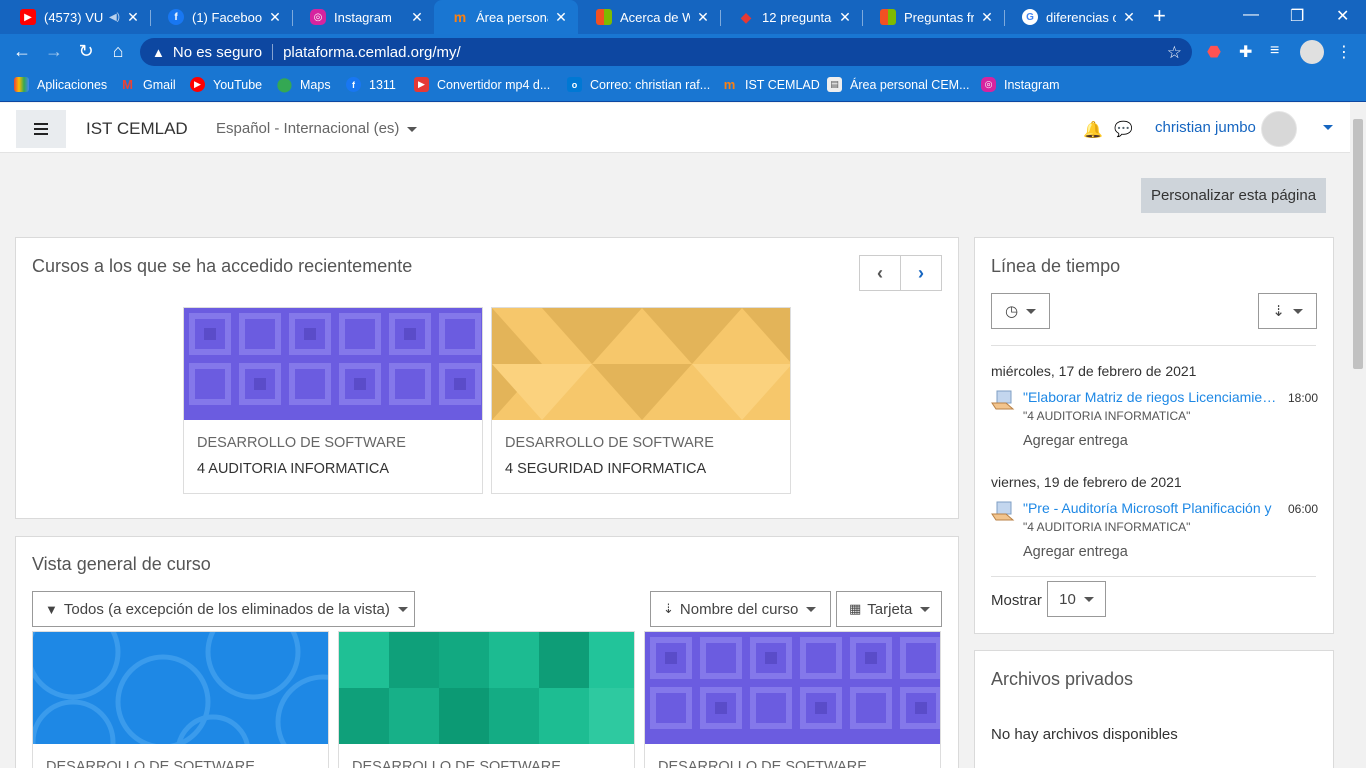  Describe the element at coordinates (1358, 435) in the screenshot. I see `page-scrollbar` at that location.